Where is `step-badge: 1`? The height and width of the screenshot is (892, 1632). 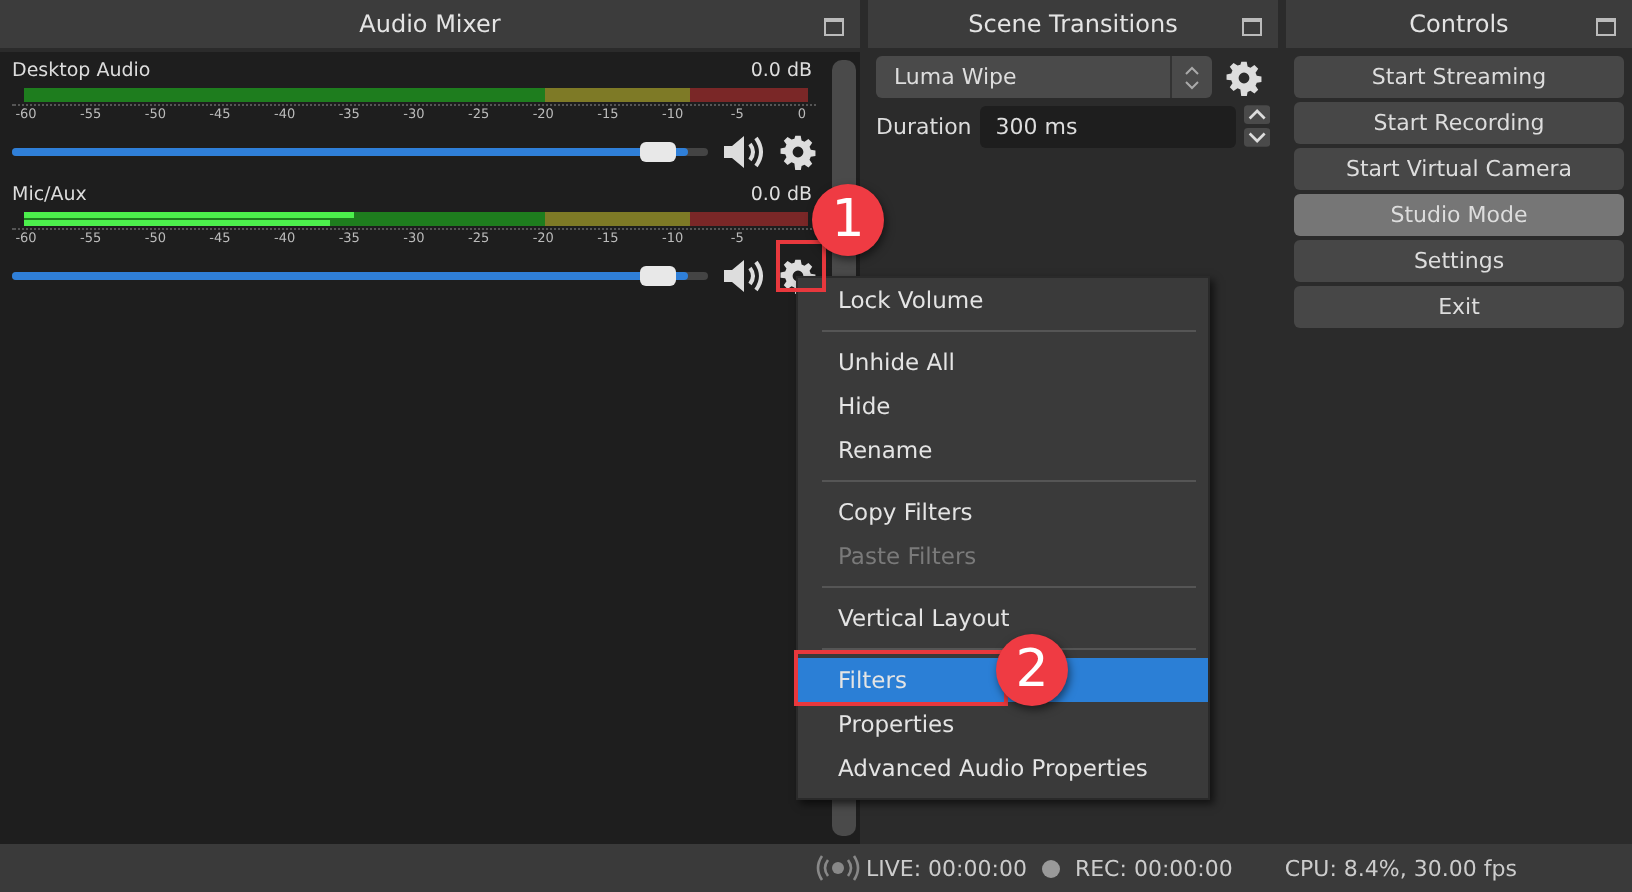
step-badge: 1 is located at coordinates (848, 220).